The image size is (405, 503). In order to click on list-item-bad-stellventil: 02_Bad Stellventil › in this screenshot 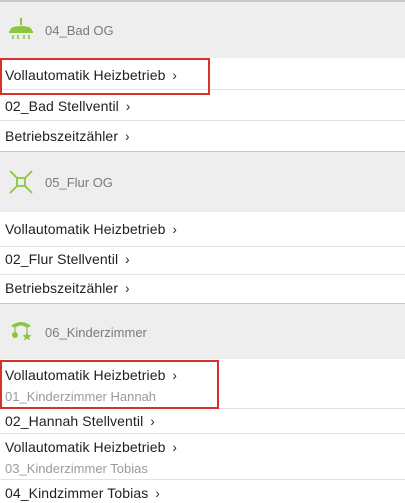, I will do `click(202, 105)`.